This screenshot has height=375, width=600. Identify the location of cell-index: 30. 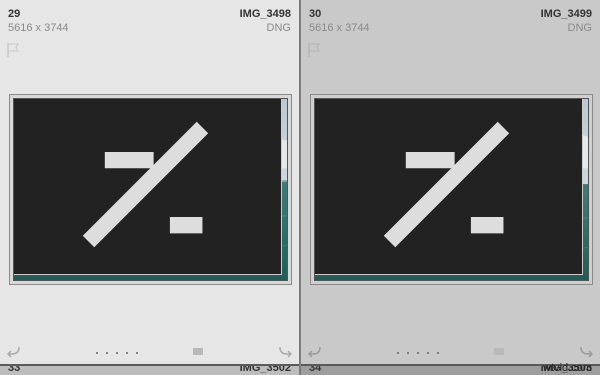
(315, 14).